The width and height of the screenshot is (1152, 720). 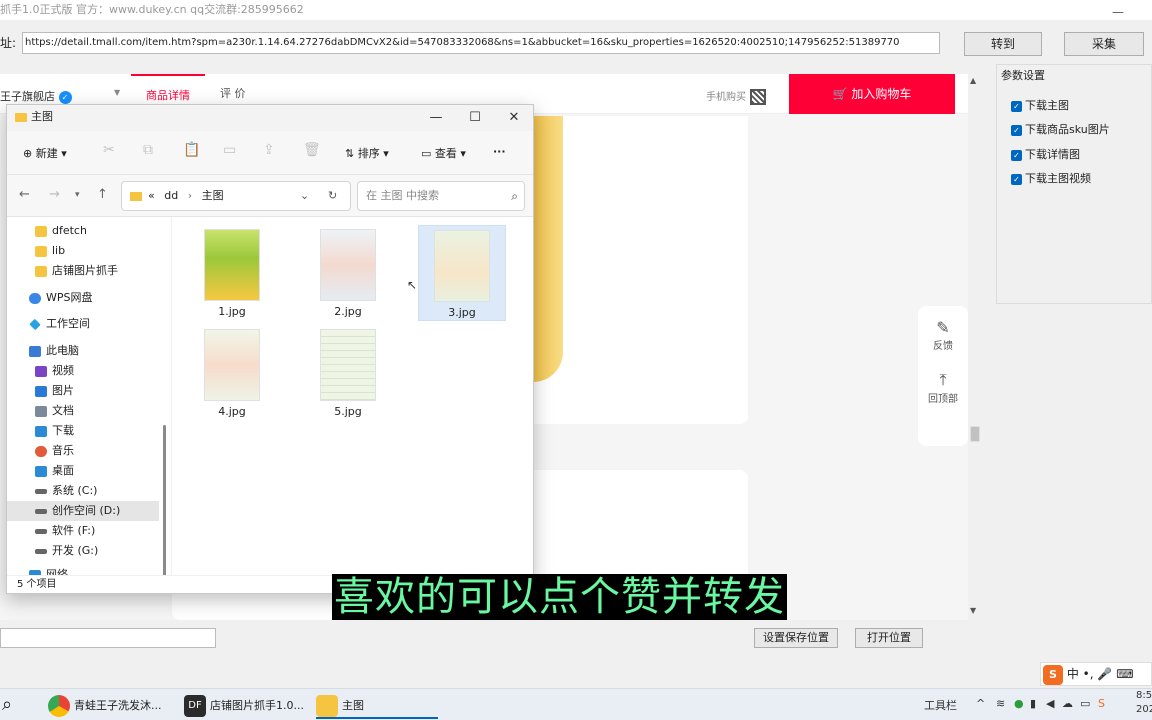 I want to click on close-icon: ✕, so click(x=514, y=118).